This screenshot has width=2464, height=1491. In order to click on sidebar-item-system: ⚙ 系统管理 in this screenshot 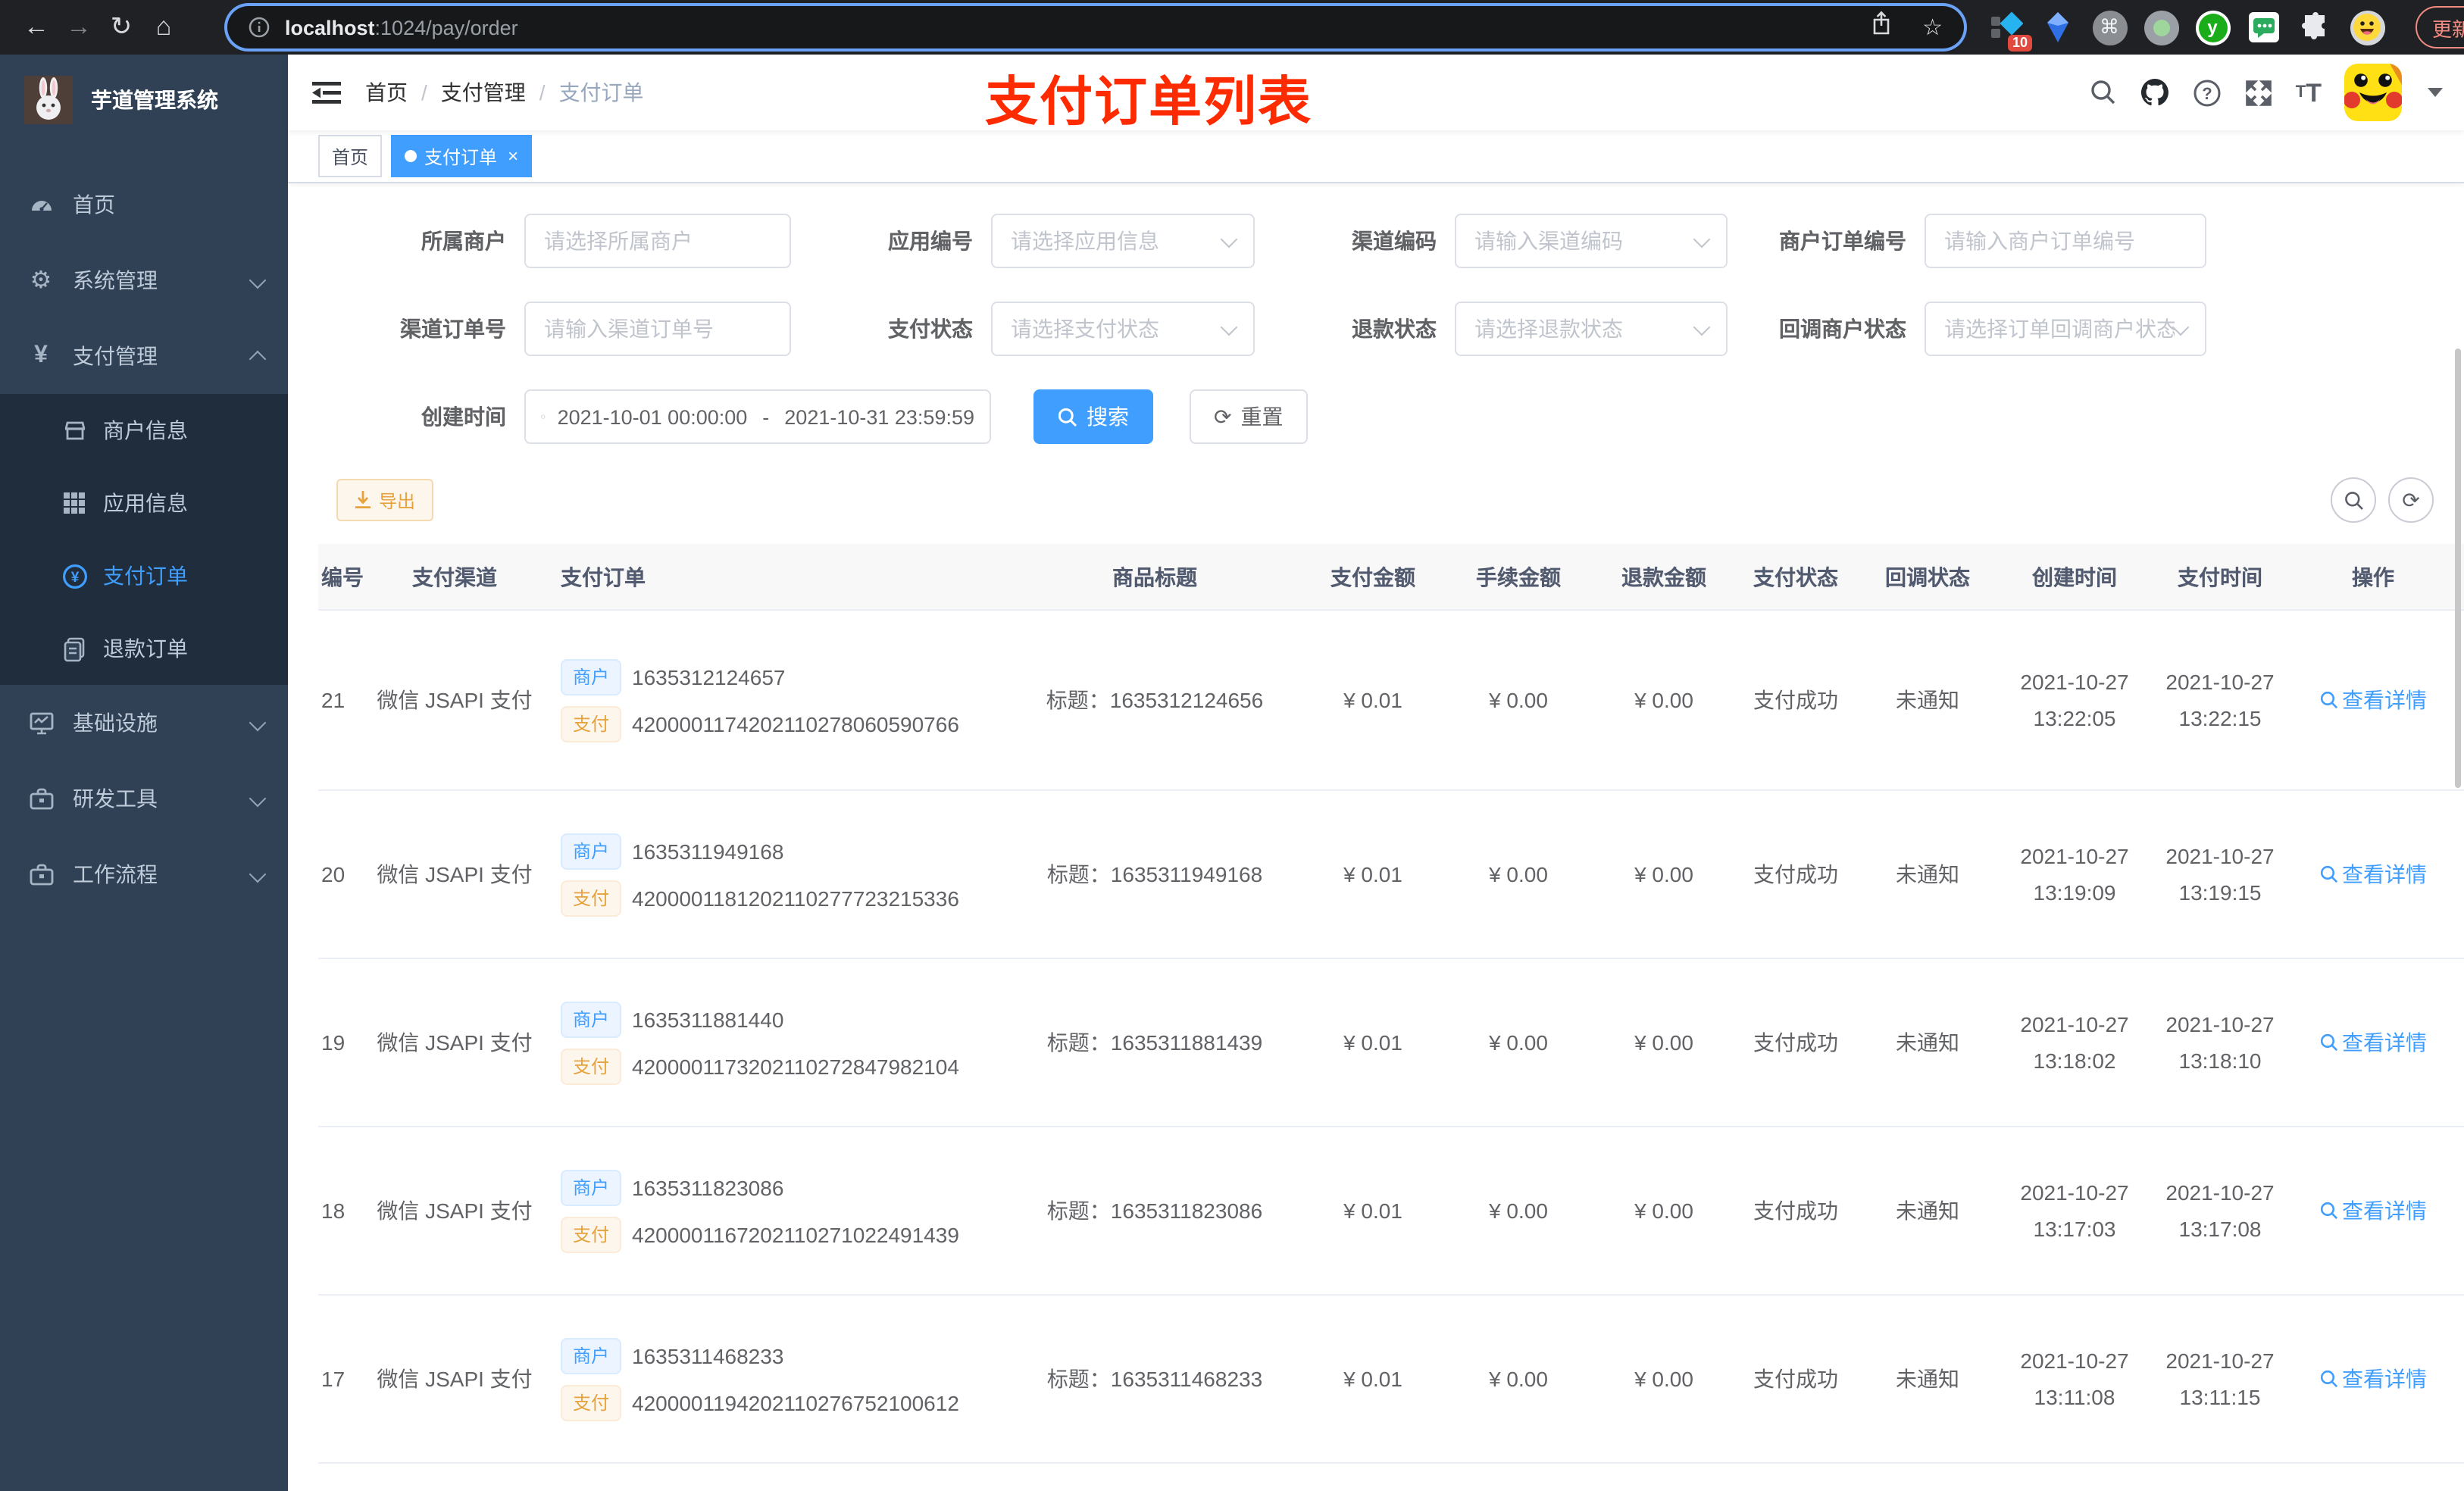, I will do `click(144, 280)`.